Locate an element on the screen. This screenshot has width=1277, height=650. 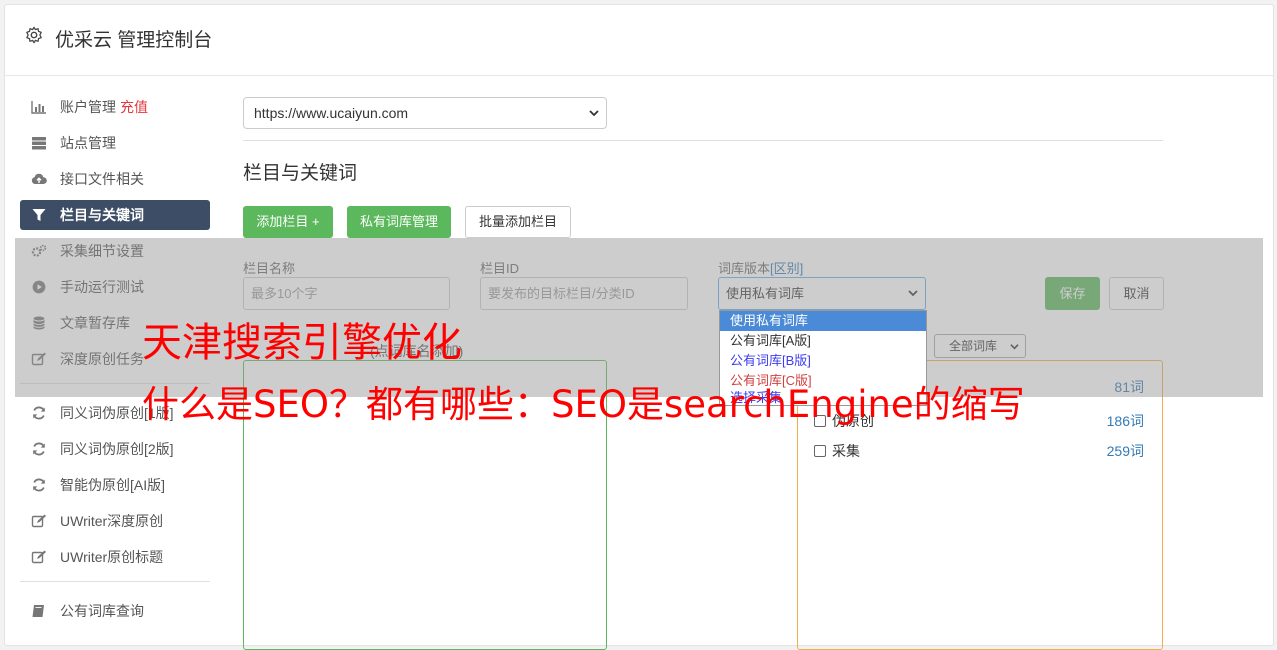
filter-icon is located at coordinates (39, 215).